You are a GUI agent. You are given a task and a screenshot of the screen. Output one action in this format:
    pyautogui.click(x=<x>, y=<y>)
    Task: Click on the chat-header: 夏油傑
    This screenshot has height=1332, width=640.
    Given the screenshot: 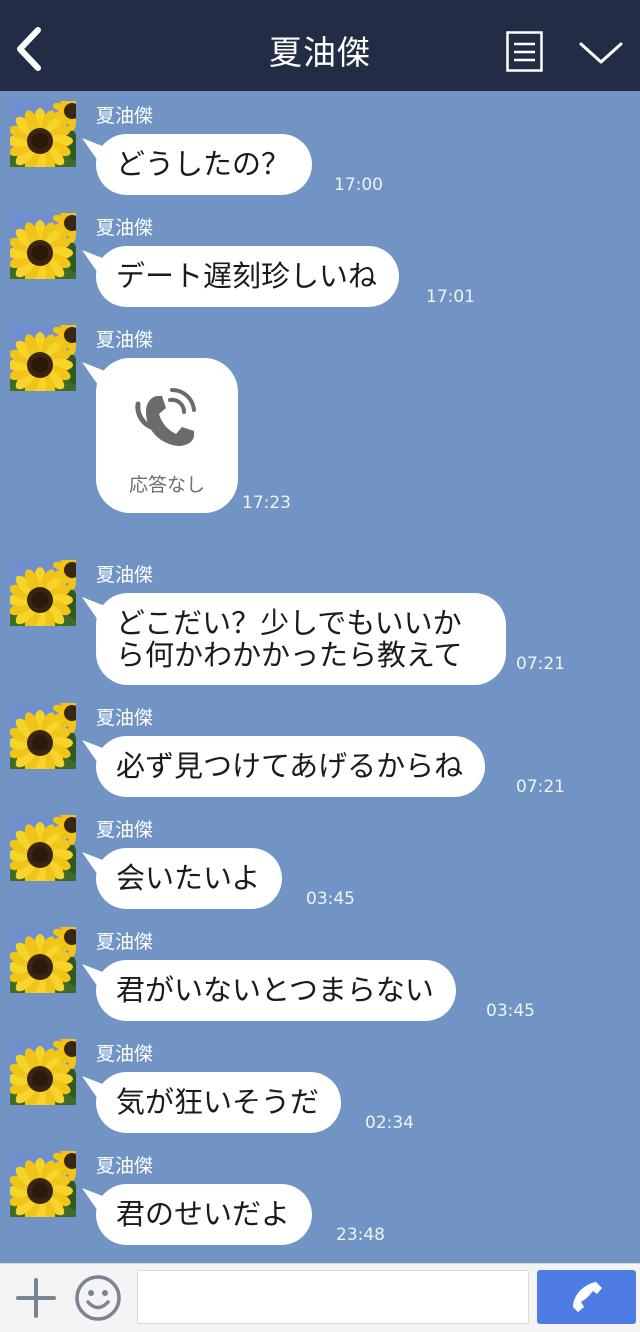 What is the action you would take?
    pyautogui.click(x=320, y=45)
    